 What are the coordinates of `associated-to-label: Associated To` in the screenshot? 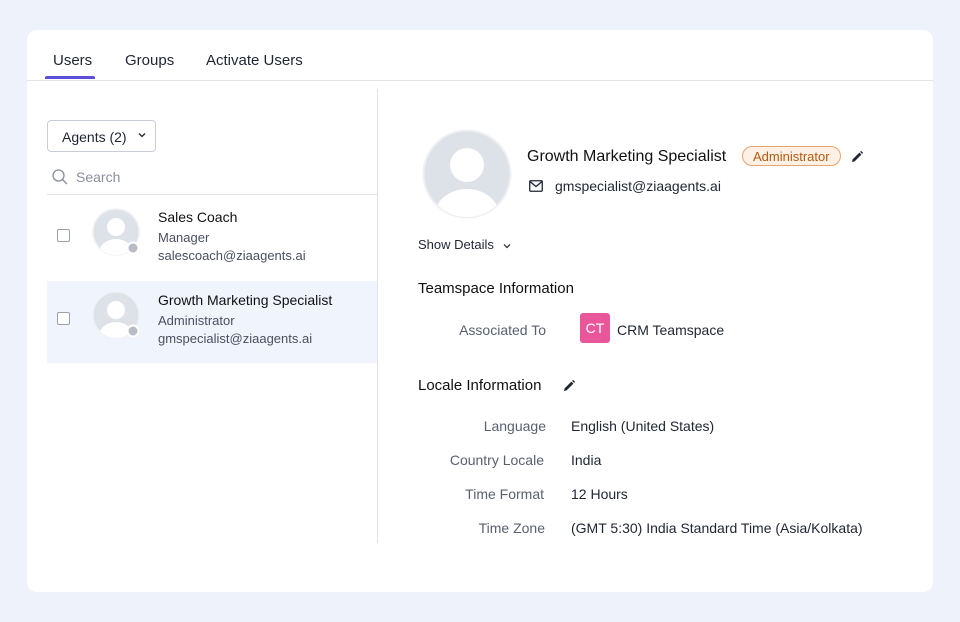 It's located at (502, 330).